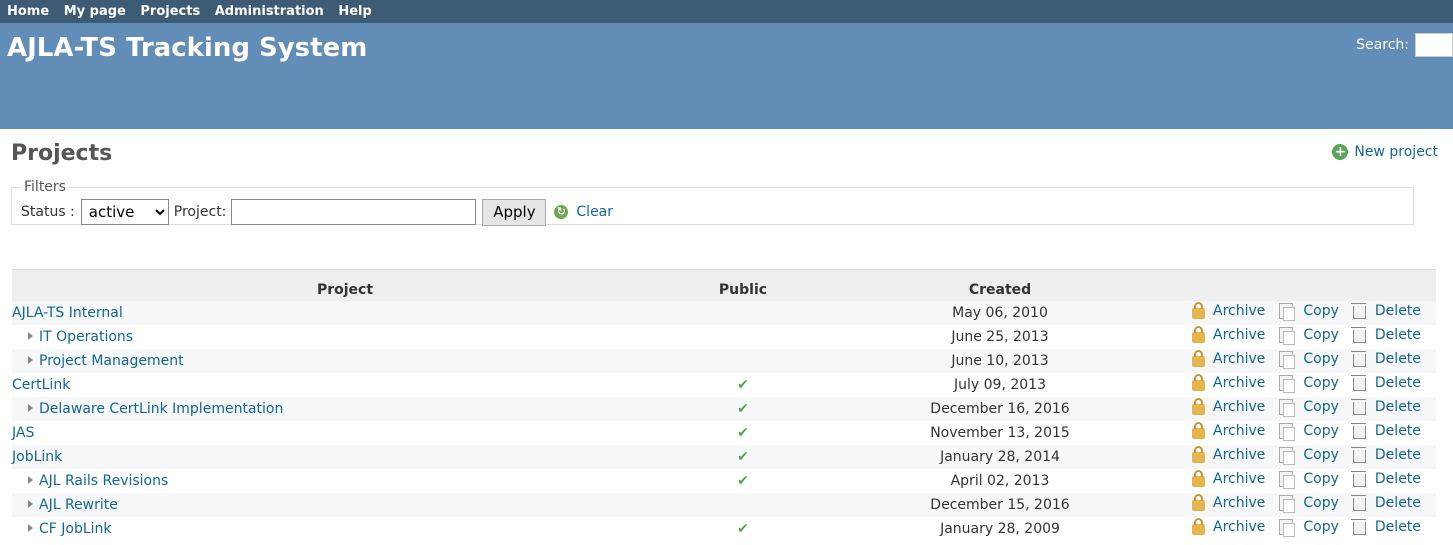  What do you see at coordinates (345, 409) in the screenshot?
I see `project-cell: Delaware CertLink Implementation` at bounding box center [345, 409].